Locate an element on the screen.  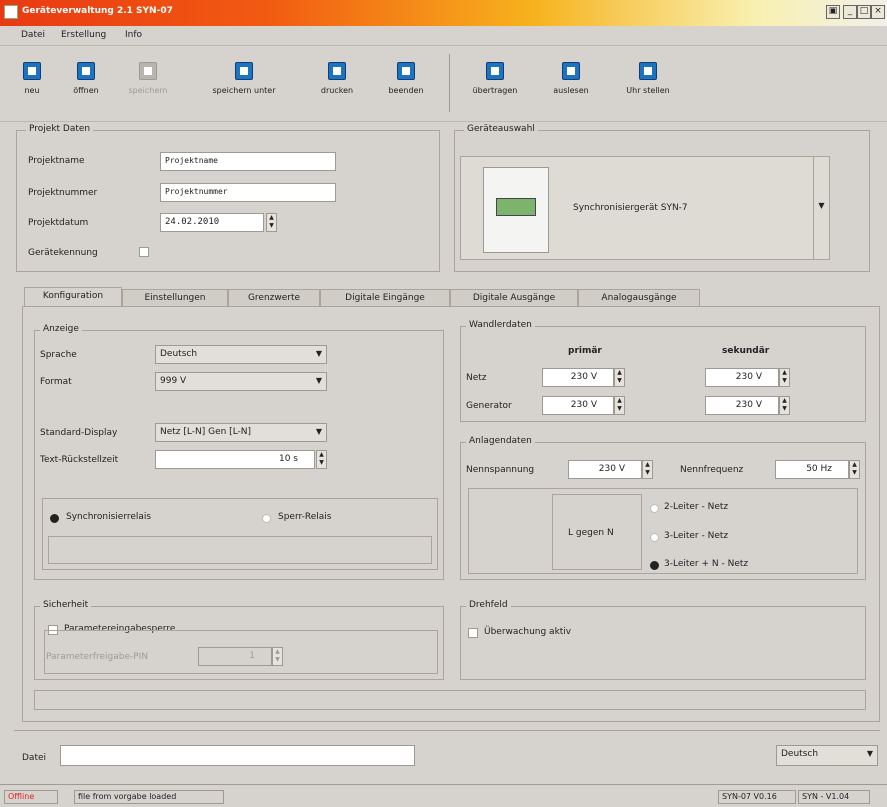
device-id-checkbox is located at coordinates (144, 252).